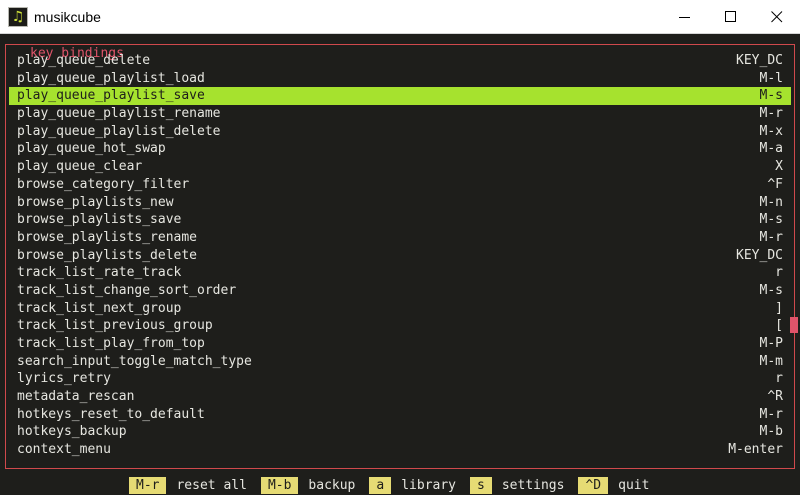 This screenshot has height=495, width=800. Describe the element at coordinates (400, 149) in the screenshot. I see `binding-row: play_queue_hot_swap M-a` at that location.